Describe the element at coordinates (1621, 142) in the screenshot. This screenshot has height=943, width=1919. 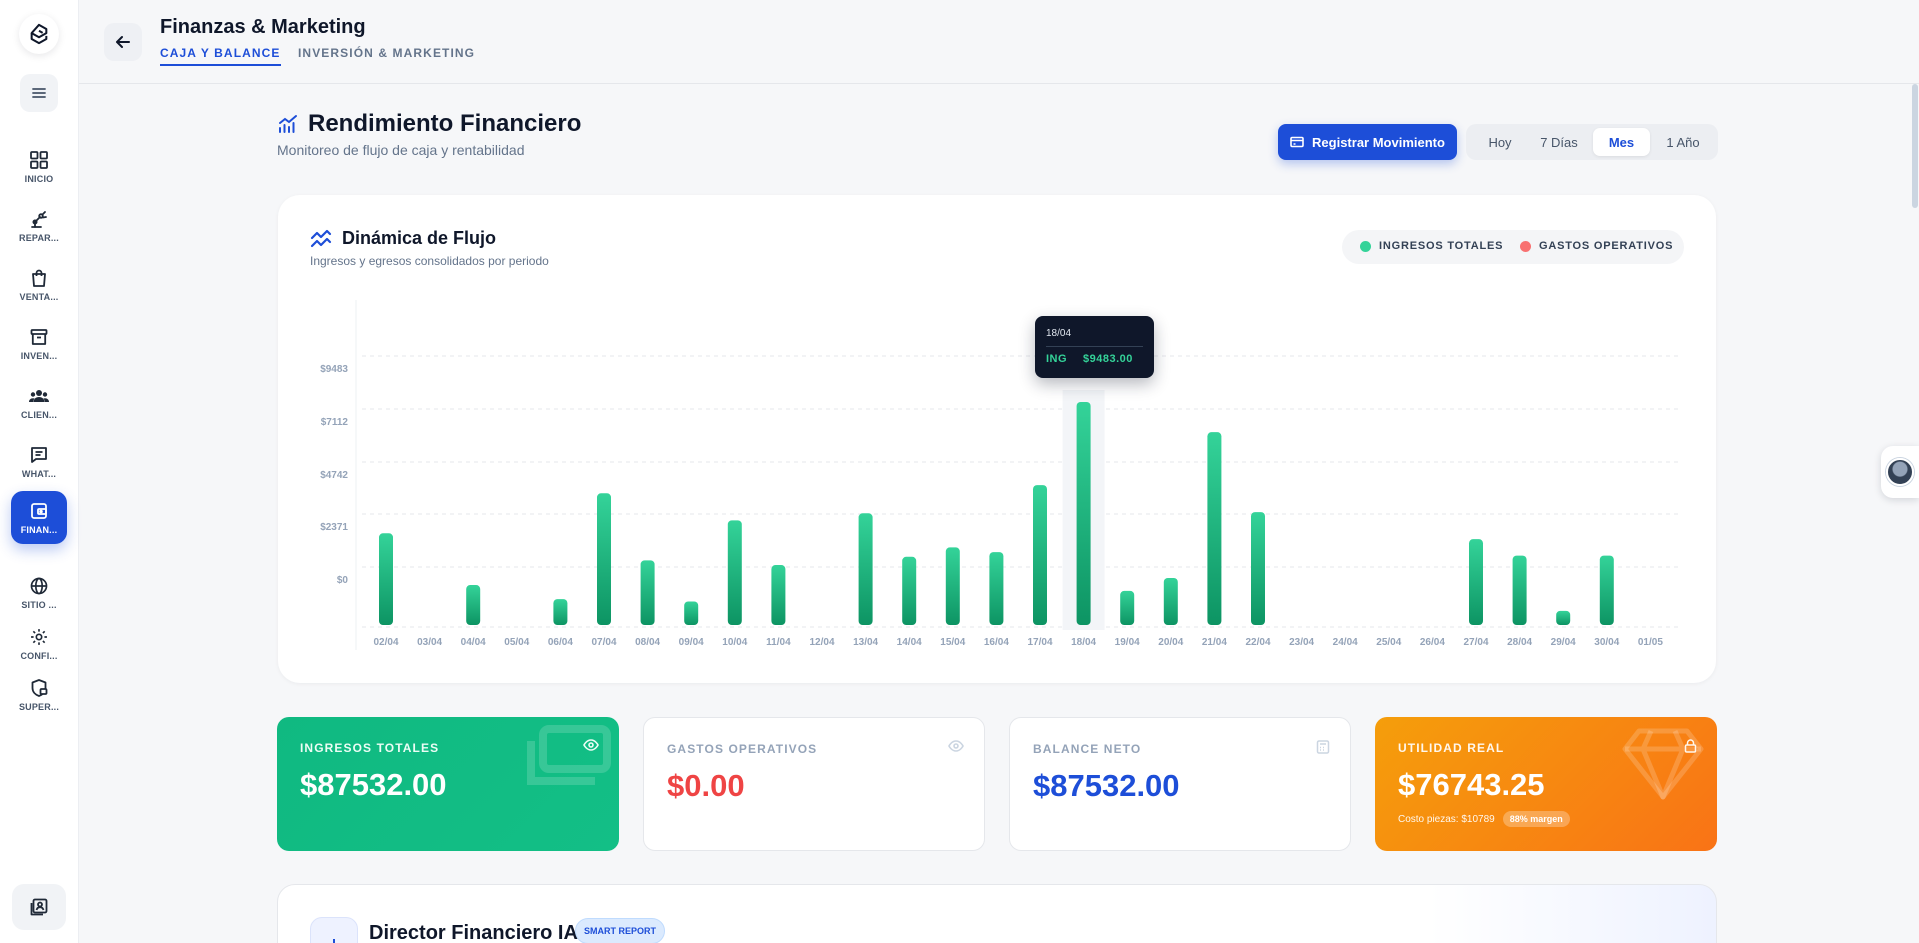
I see `range-mes: Mes` at that location.